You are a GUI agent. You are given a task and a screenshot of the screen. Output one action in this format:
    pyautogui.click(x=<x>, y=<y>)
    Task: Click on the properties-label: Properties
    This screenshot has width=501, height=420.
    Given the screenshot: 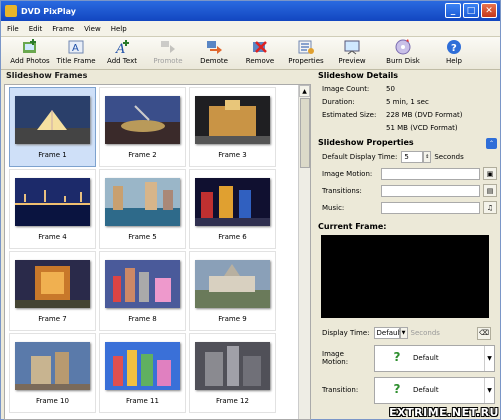 What is the action you would take?
    pyautogui.click(x=306, y=61)
    